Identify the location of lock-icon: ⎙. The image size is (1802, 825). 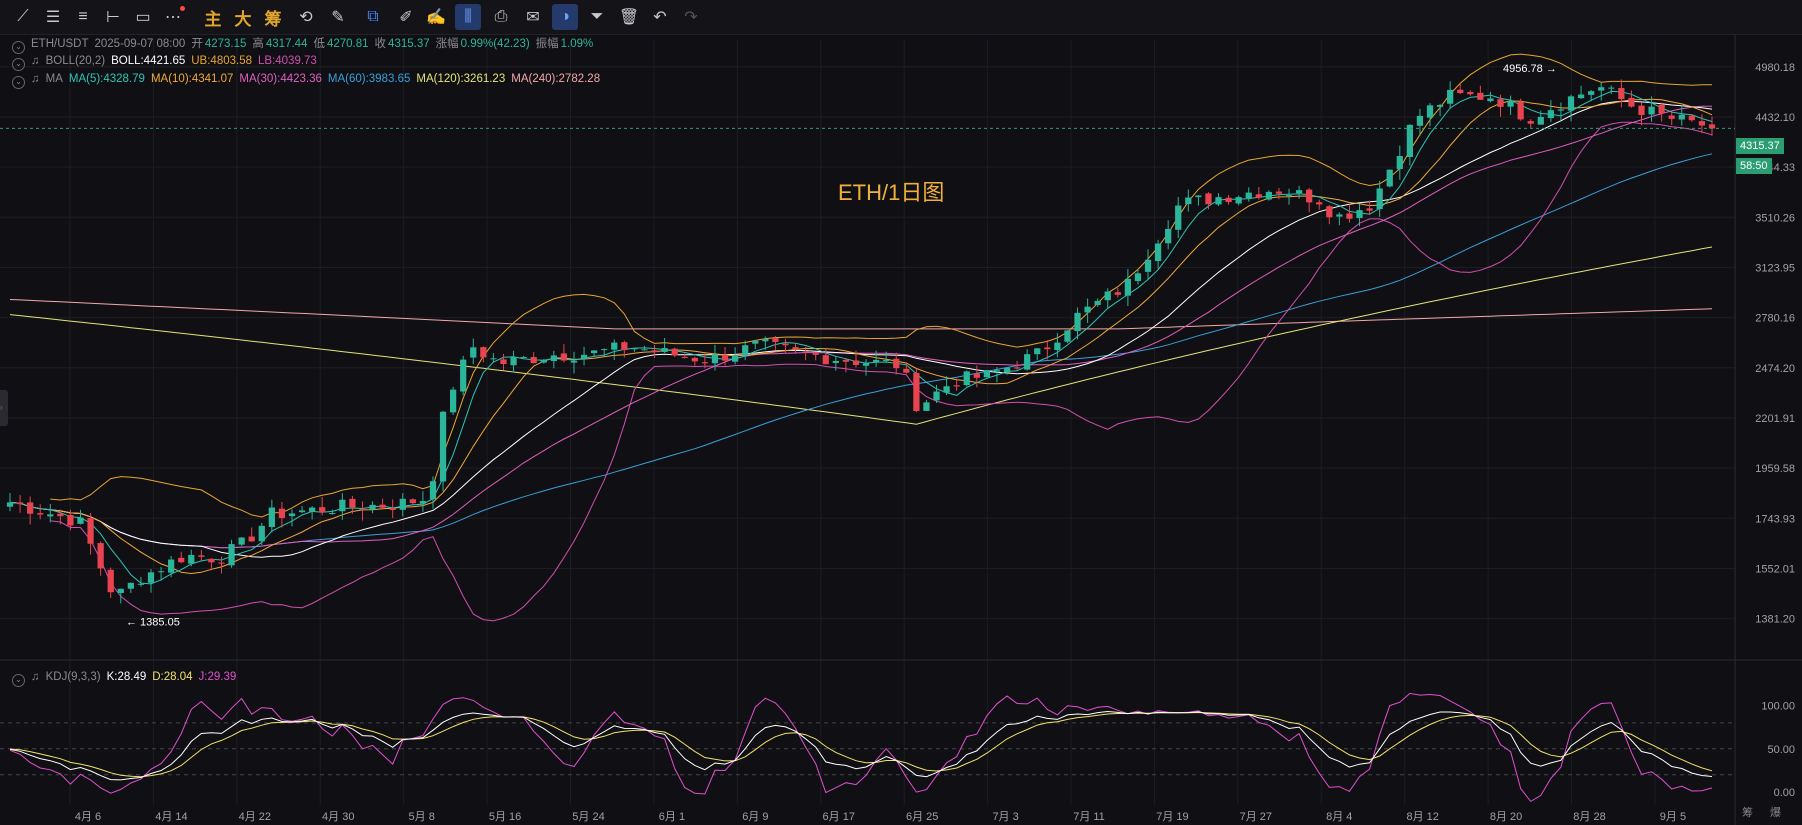
(501, 17).